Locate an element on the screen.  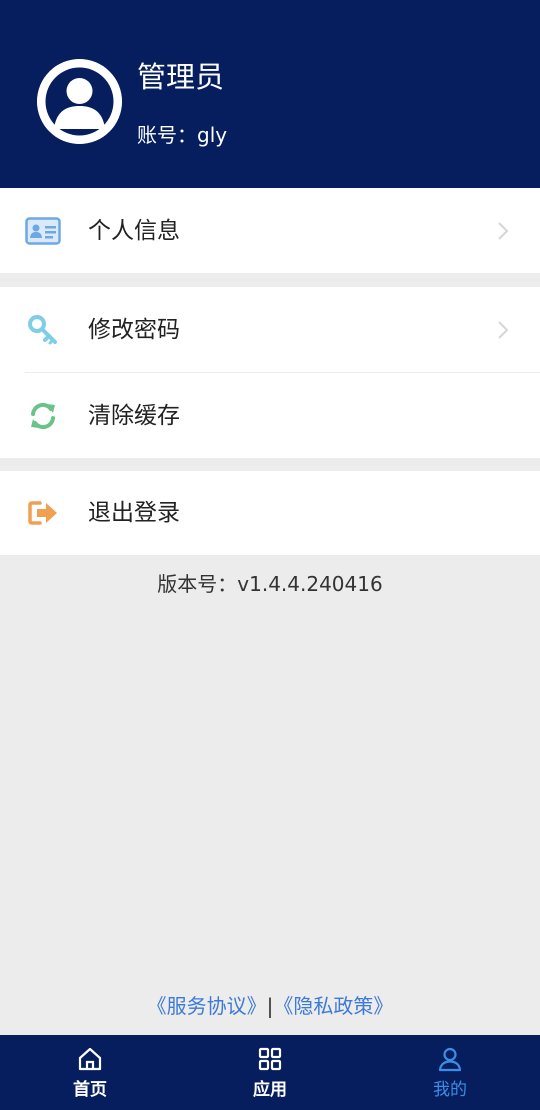
user-avatar-icon is located at coordinates (79, 101).